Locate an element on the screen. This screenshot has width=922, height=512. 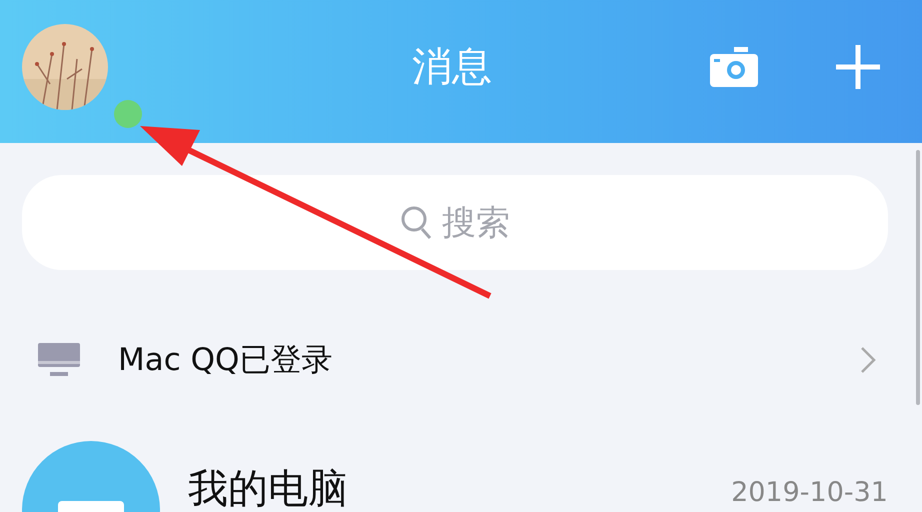
page-title: 消息 is located at coordinates (452, 67).